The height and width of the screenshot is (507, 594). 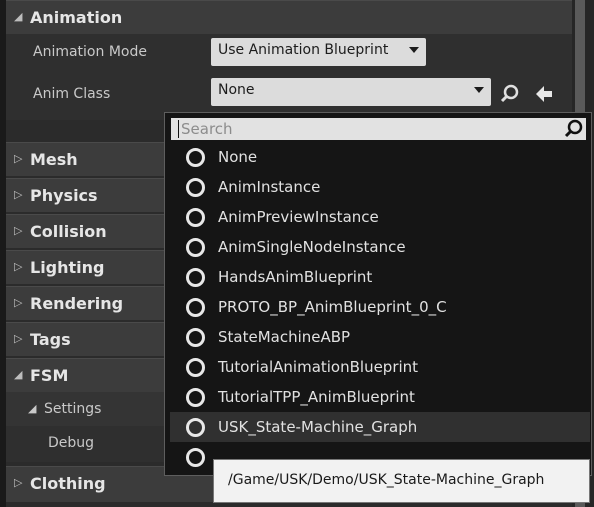 I want to click on search-input, so click(x=369, y=129).